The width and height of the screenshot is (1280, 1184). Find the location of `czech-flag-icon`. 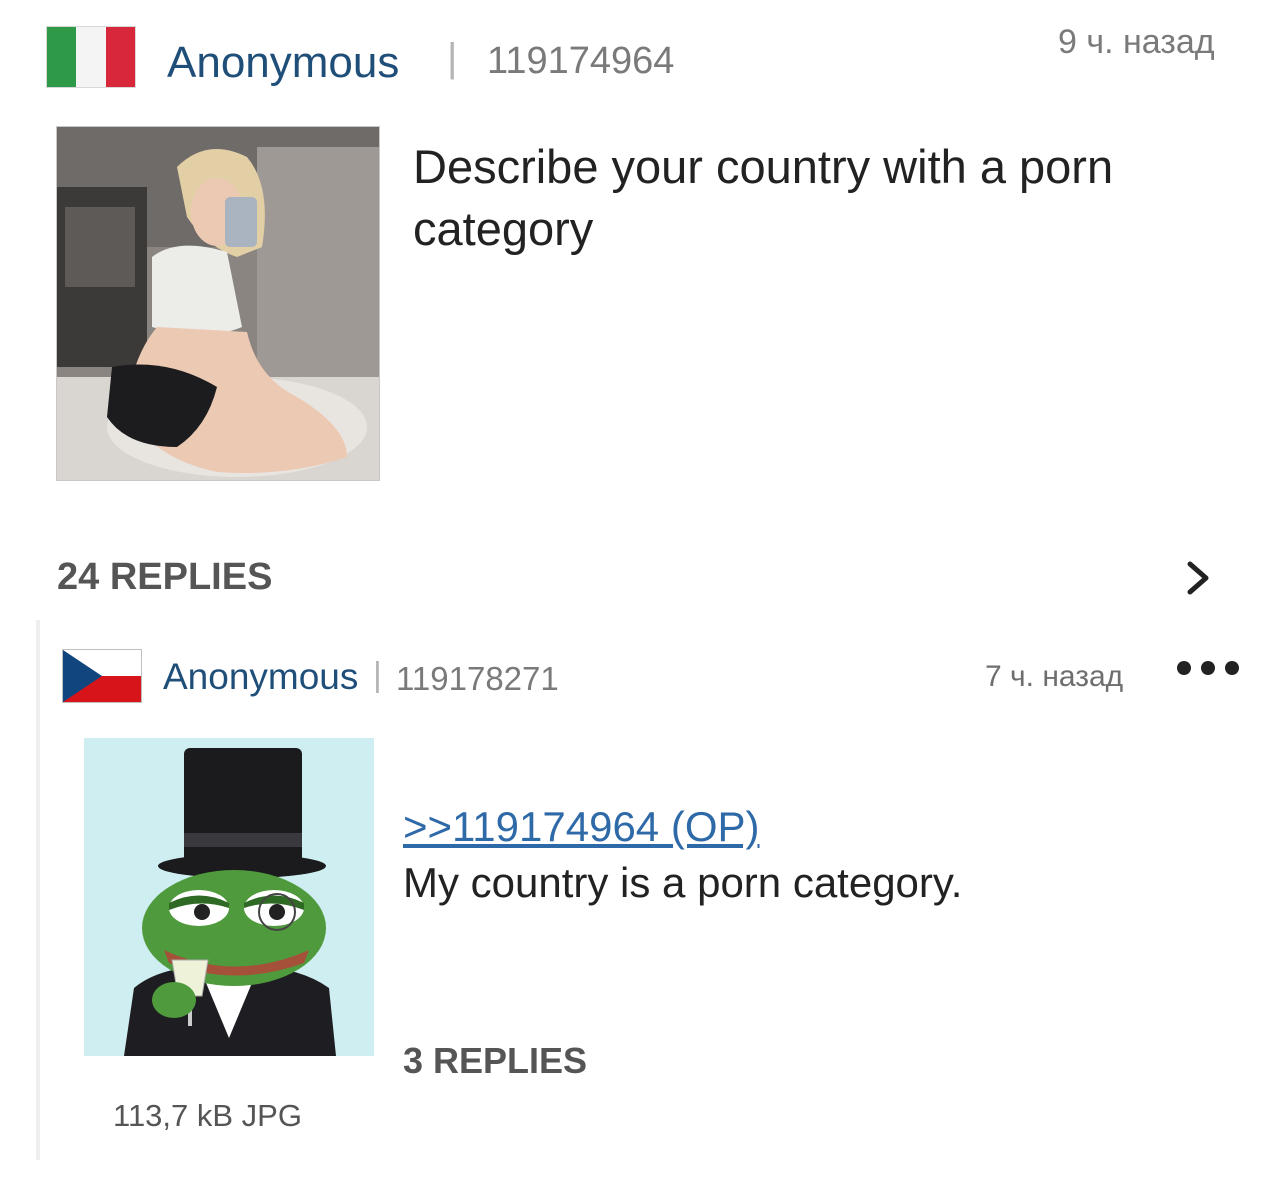

czech-flag-icon is located at coordinates (102, 676).